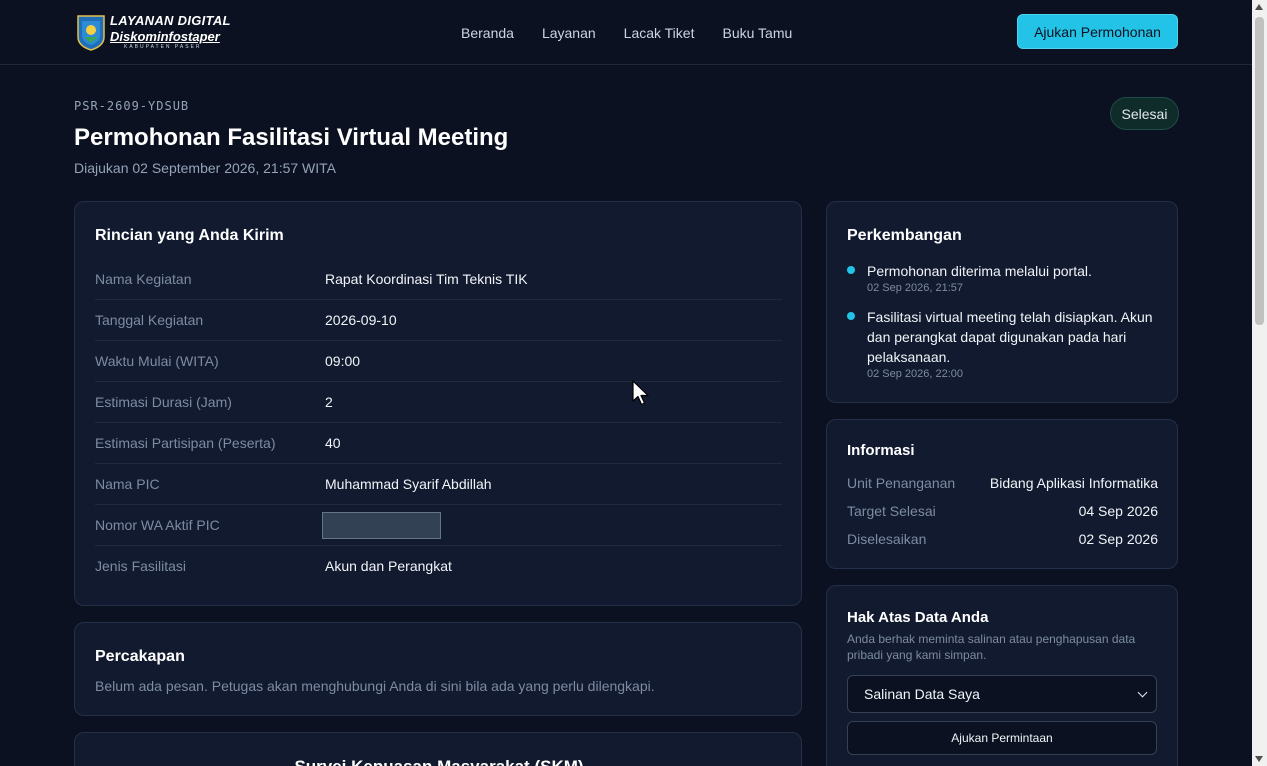 Image resolution: width=1267 pixels, height=766 pixels. Describe the element at coordinates (157, 361) in the screenshot. I see `detail-label: Waktu Mulai (WITA)` at that location.